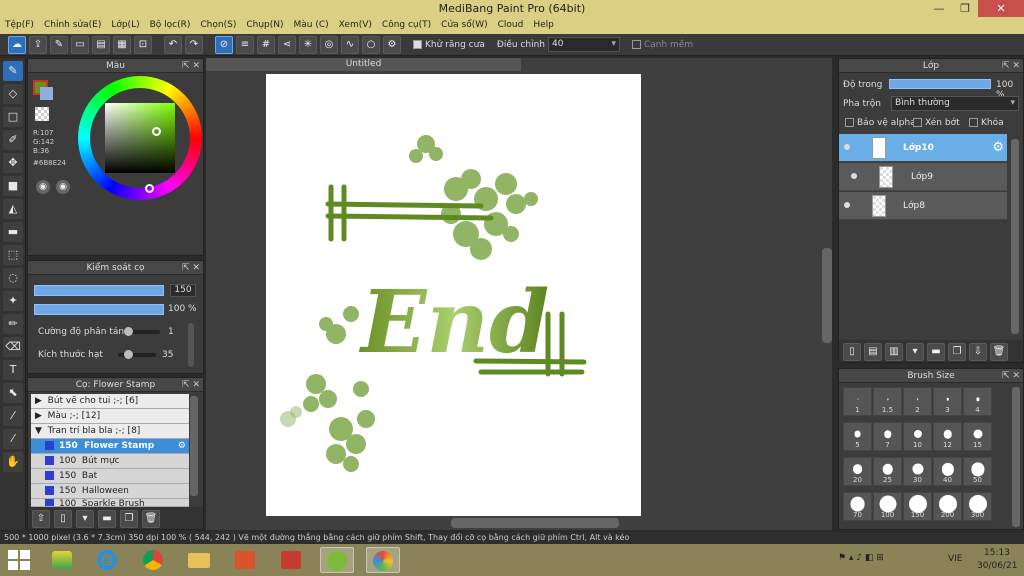 The height and width of the screenshot is (576, 1024). Describe the element at coordinates (110, 461) in the screenshot. I see `brush-item: 100 Bút mực` at that location.